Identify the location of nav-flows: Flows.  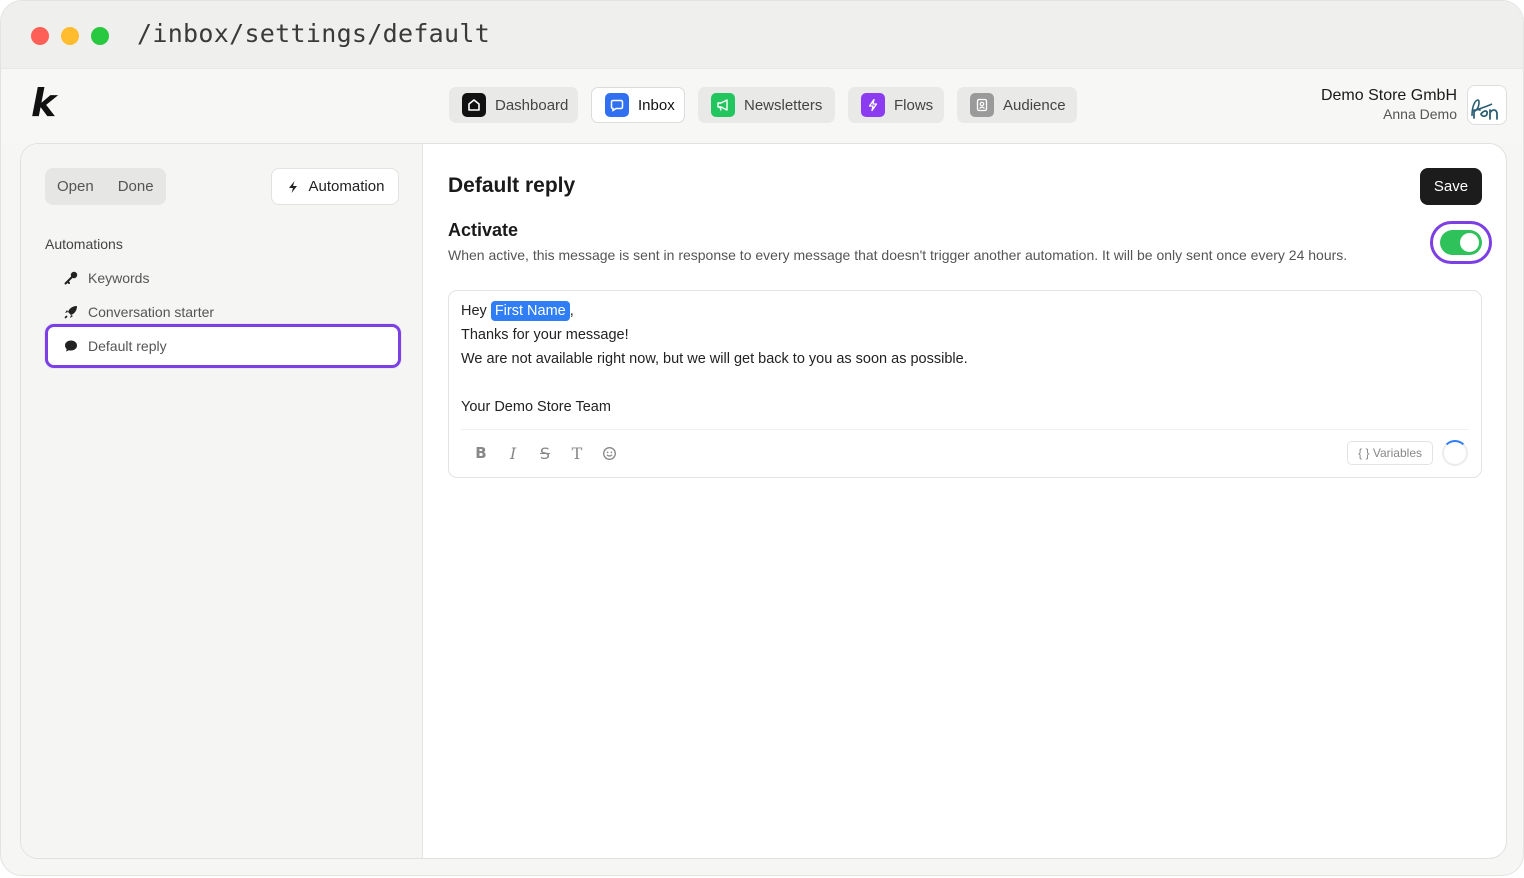
(896, 105).